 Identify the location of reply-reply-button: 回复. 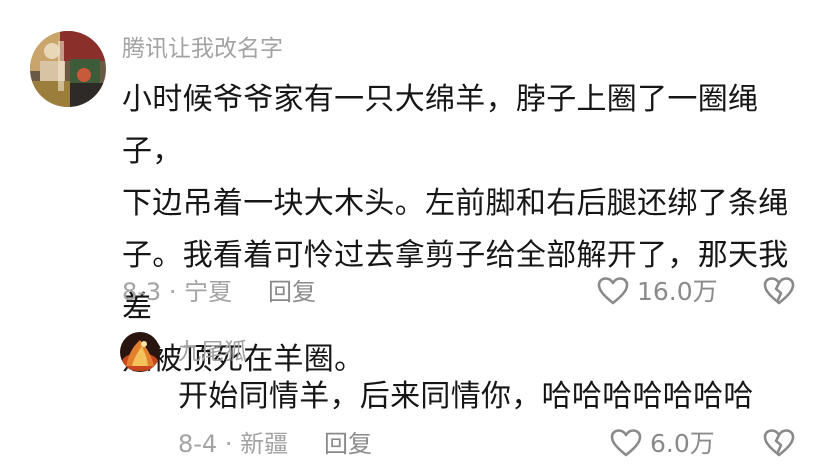
(348, 444).